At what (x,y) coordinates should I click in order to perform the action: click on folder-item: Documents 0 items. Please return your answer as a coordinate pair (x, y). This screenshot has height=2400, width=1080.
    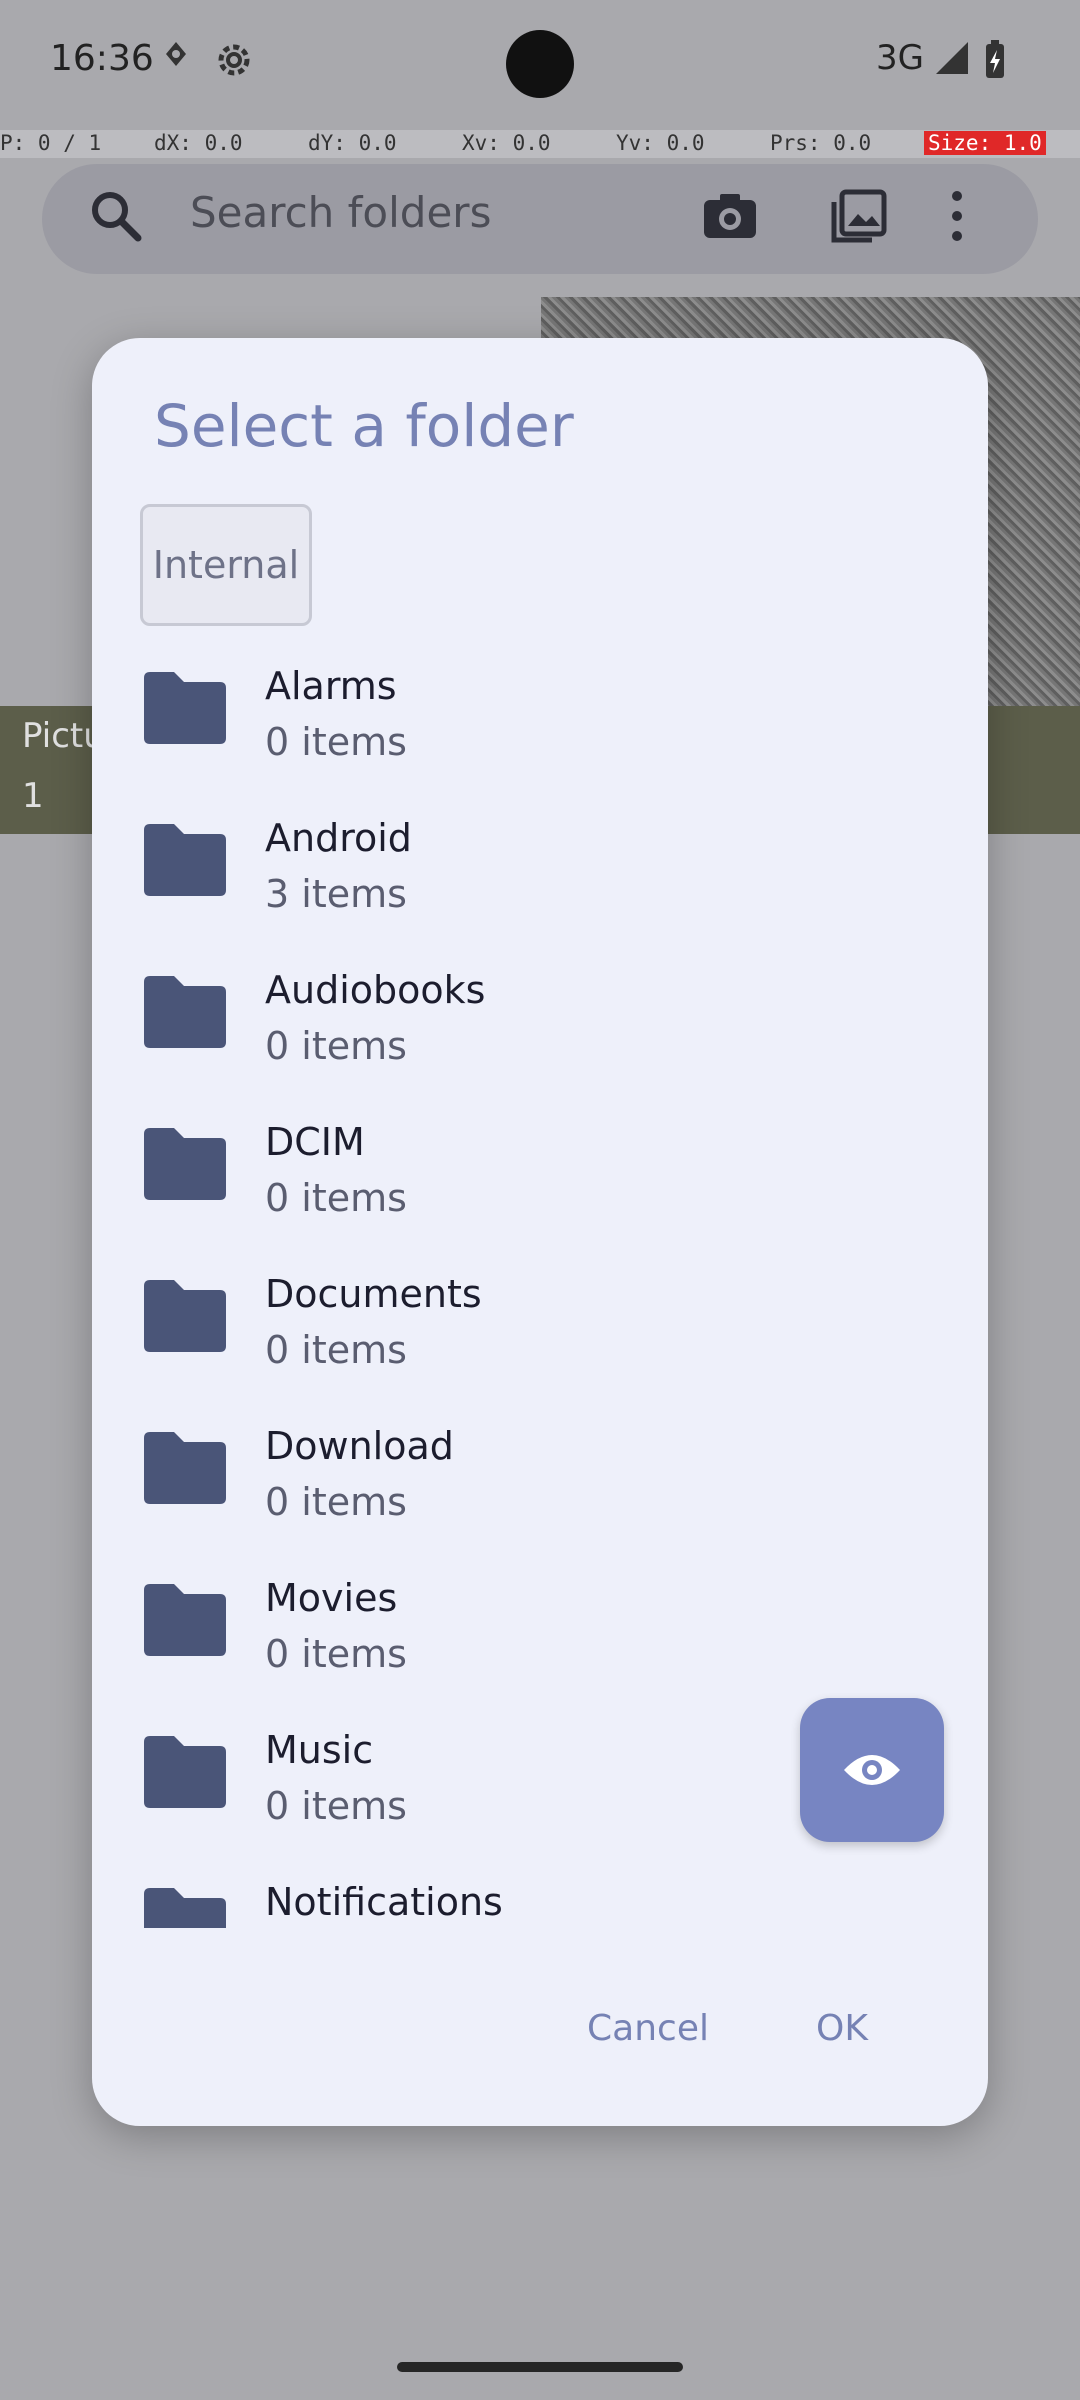
    Looking at the image, I should click on (540, 1322).